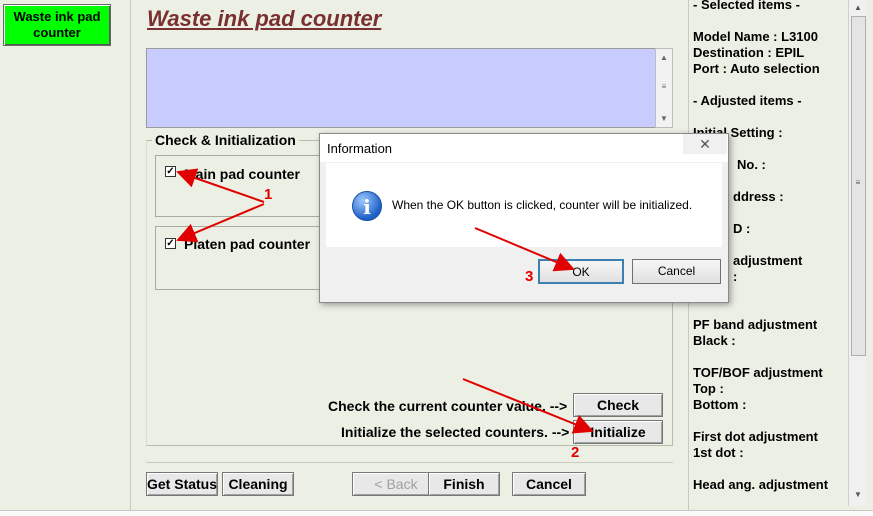 This screenshot has width=873, height=516. I want to click on info-line: - Selected items -, so click(746, 6).